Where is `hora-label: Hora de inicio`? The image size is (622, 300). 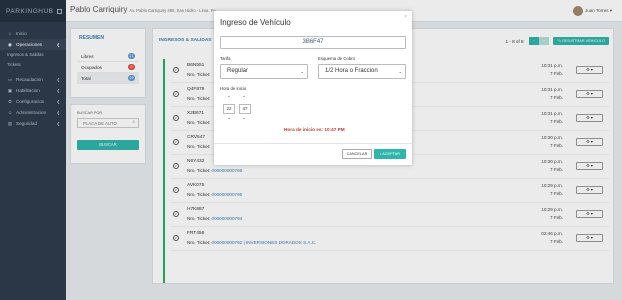
hora-label: Hora de inicio is located at coordinates (233, 88).